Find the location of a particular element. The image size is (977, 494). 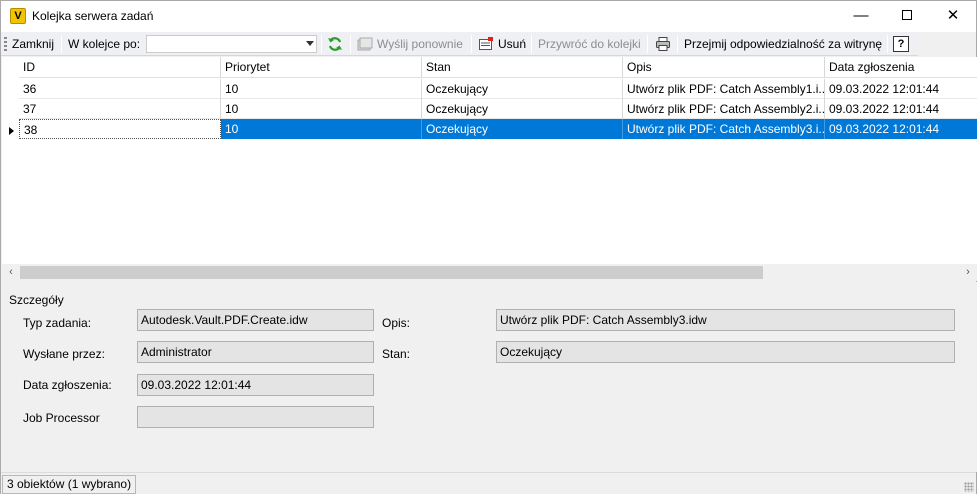

close-window-button: ✕ is located at coordinates (953, 16).